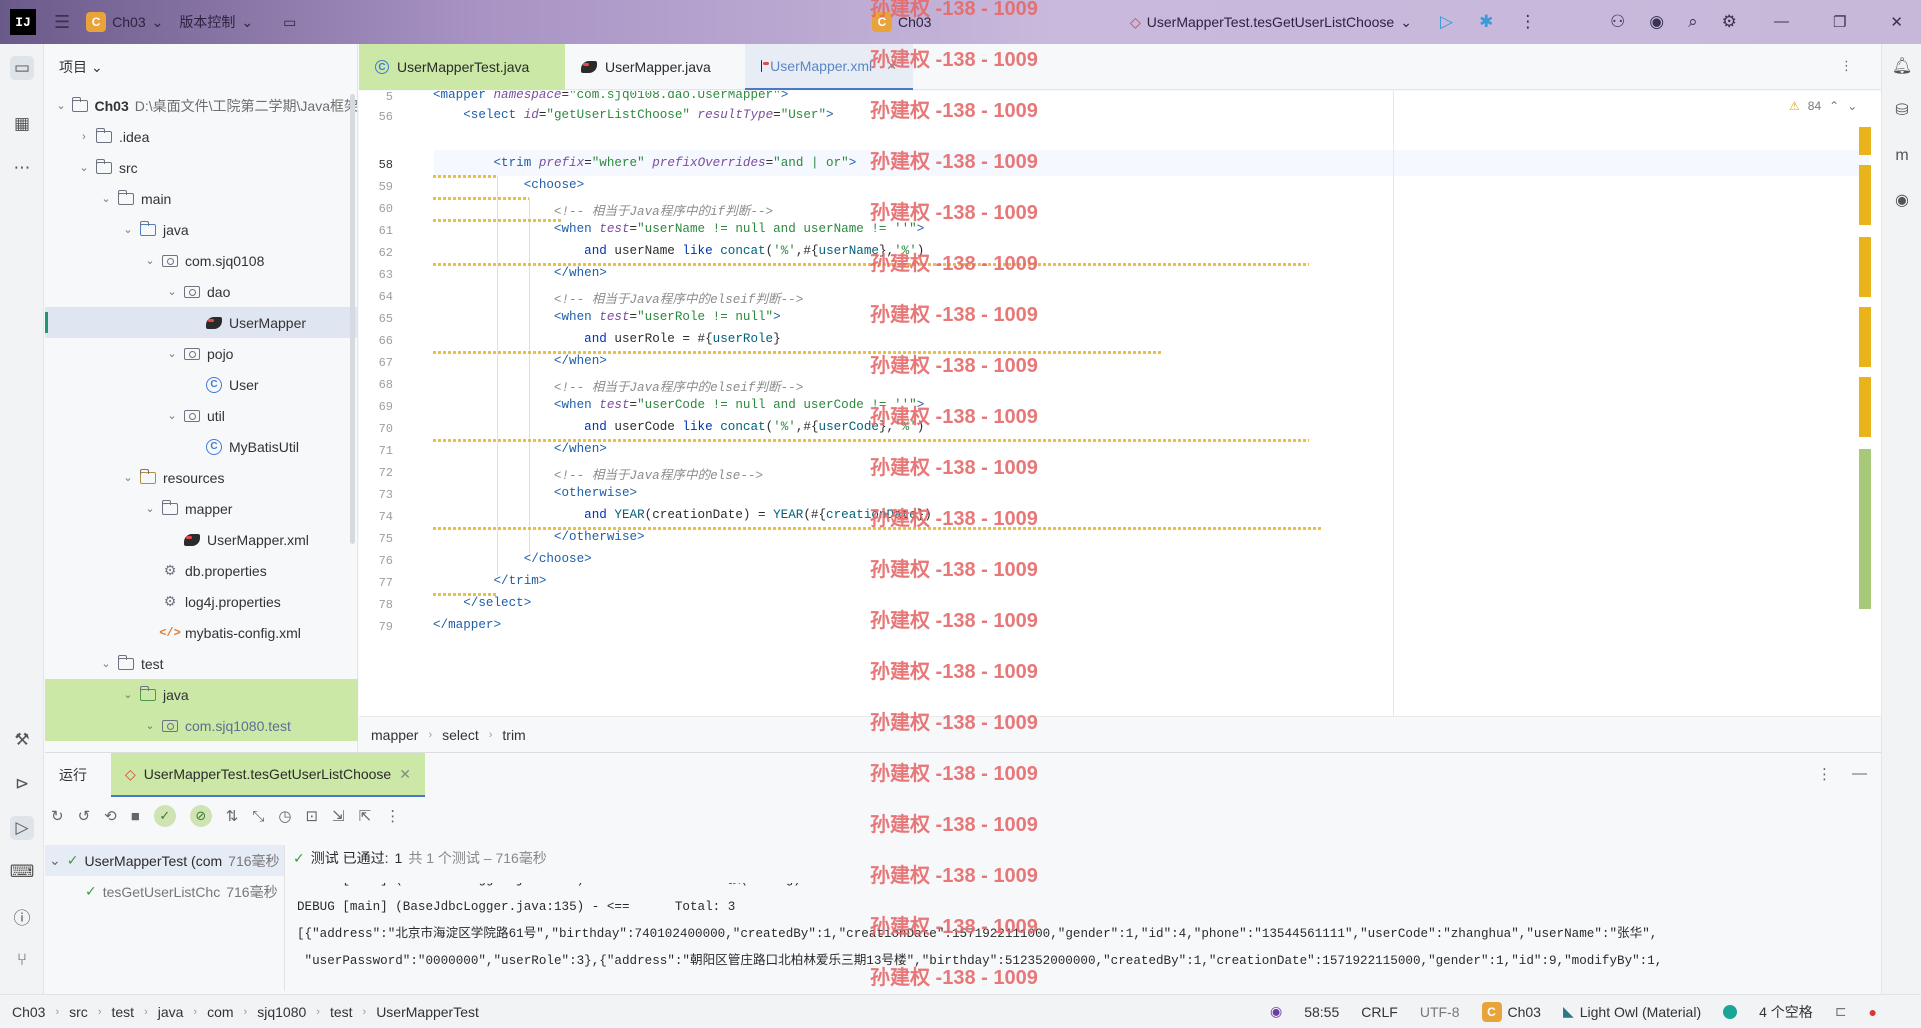  I want to click on rerun-icon: ↻, so click(57, 816).